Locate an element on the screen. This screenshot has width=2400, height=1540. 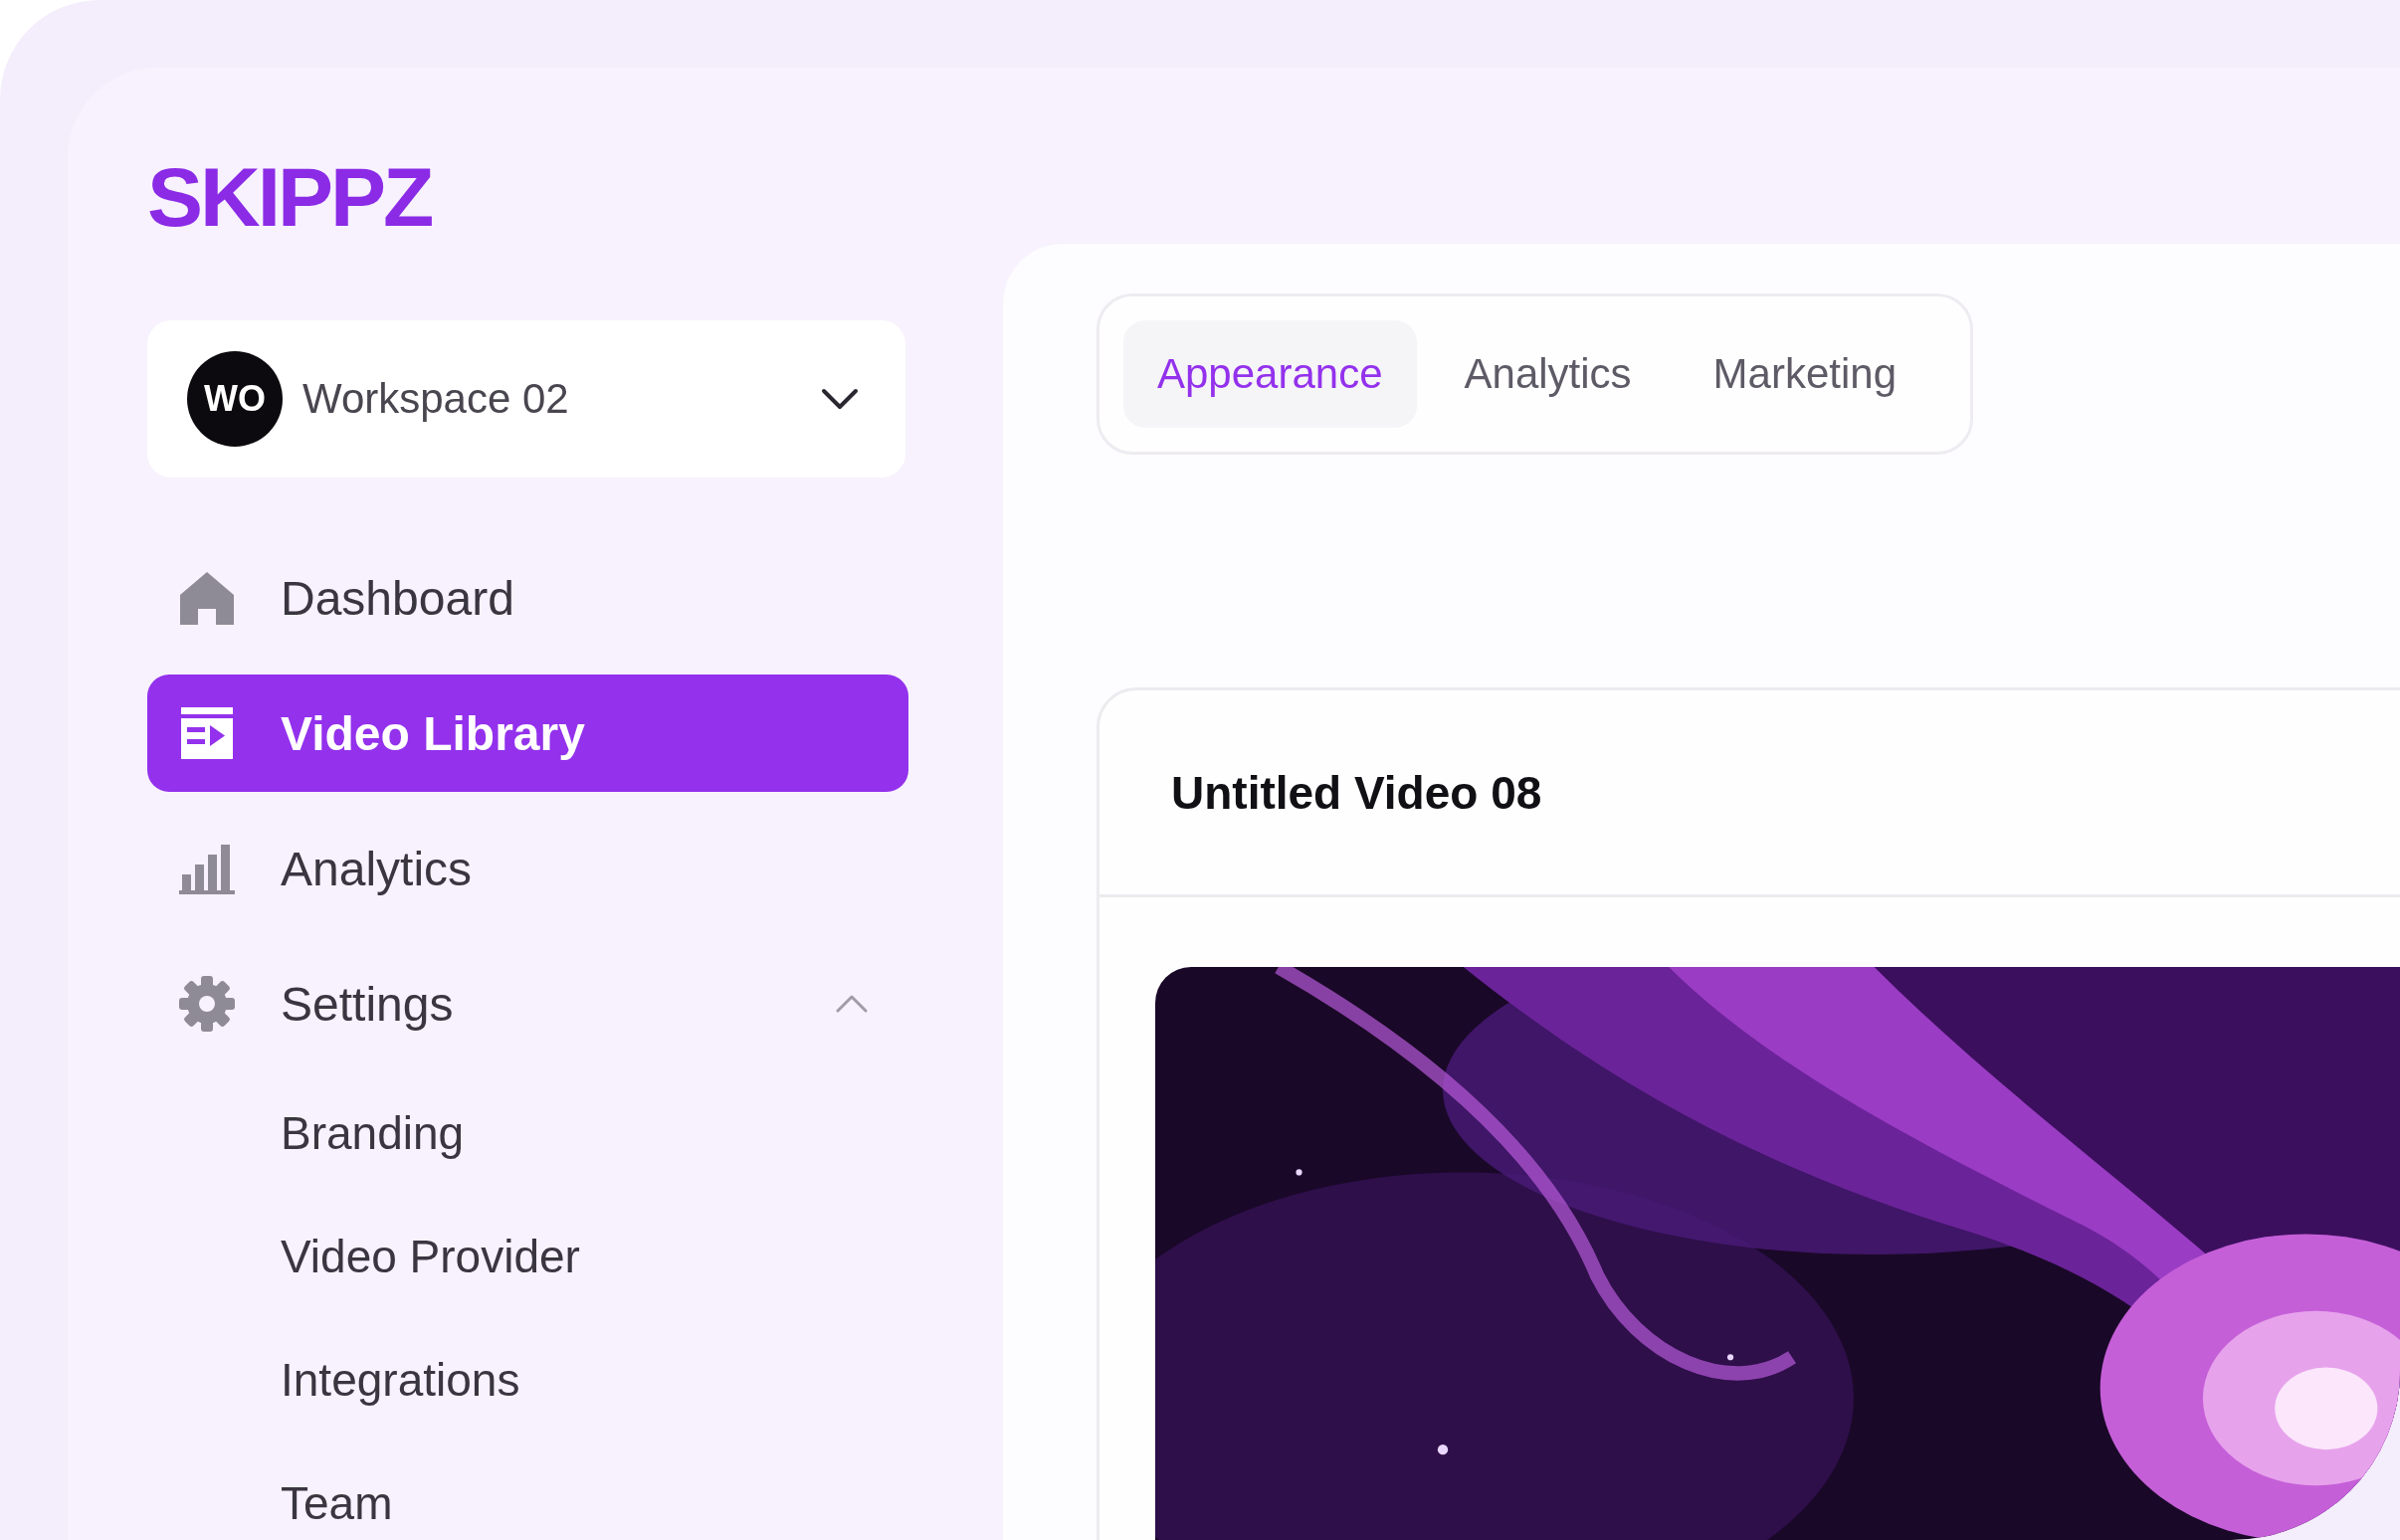
nav-subitem: Integrations is located at coordinates (527, 1380).